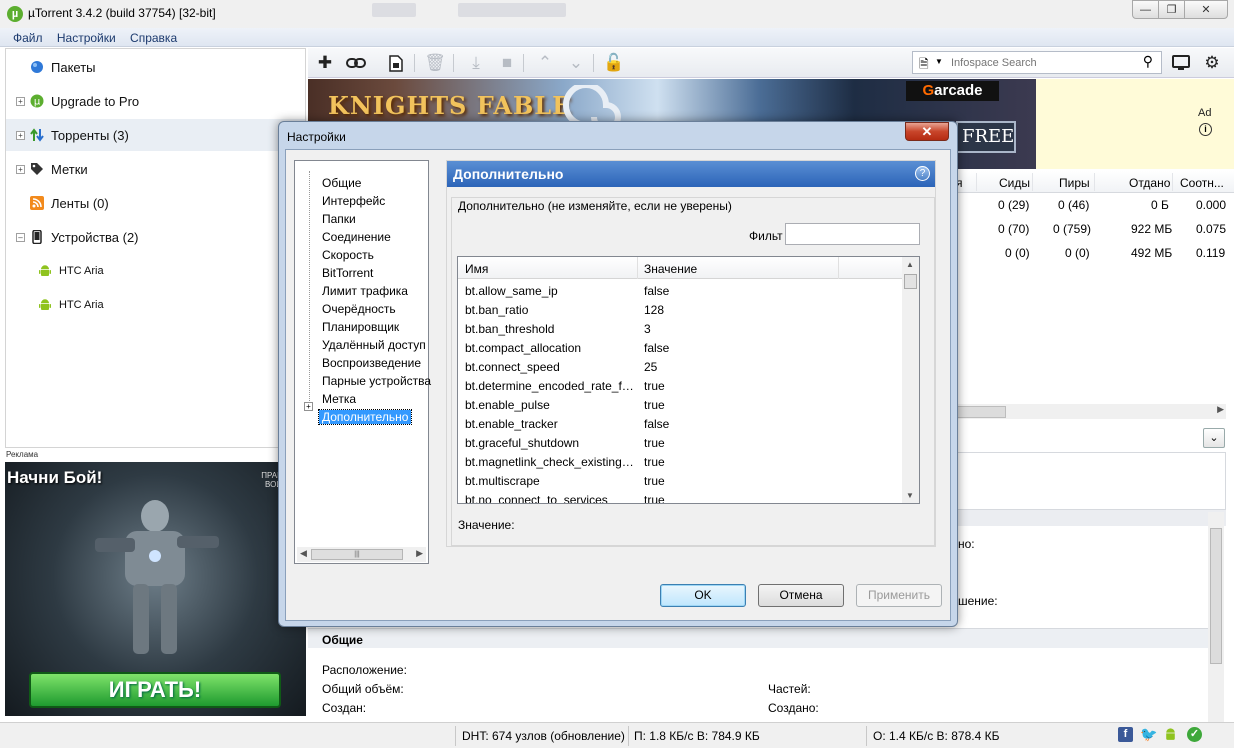 This screenshot has height=748, width=1234. What do you see at coordinates (1171, 9) in the screenshot?
I see `maximize-button: ❐` at bounding box center [1171, 9].